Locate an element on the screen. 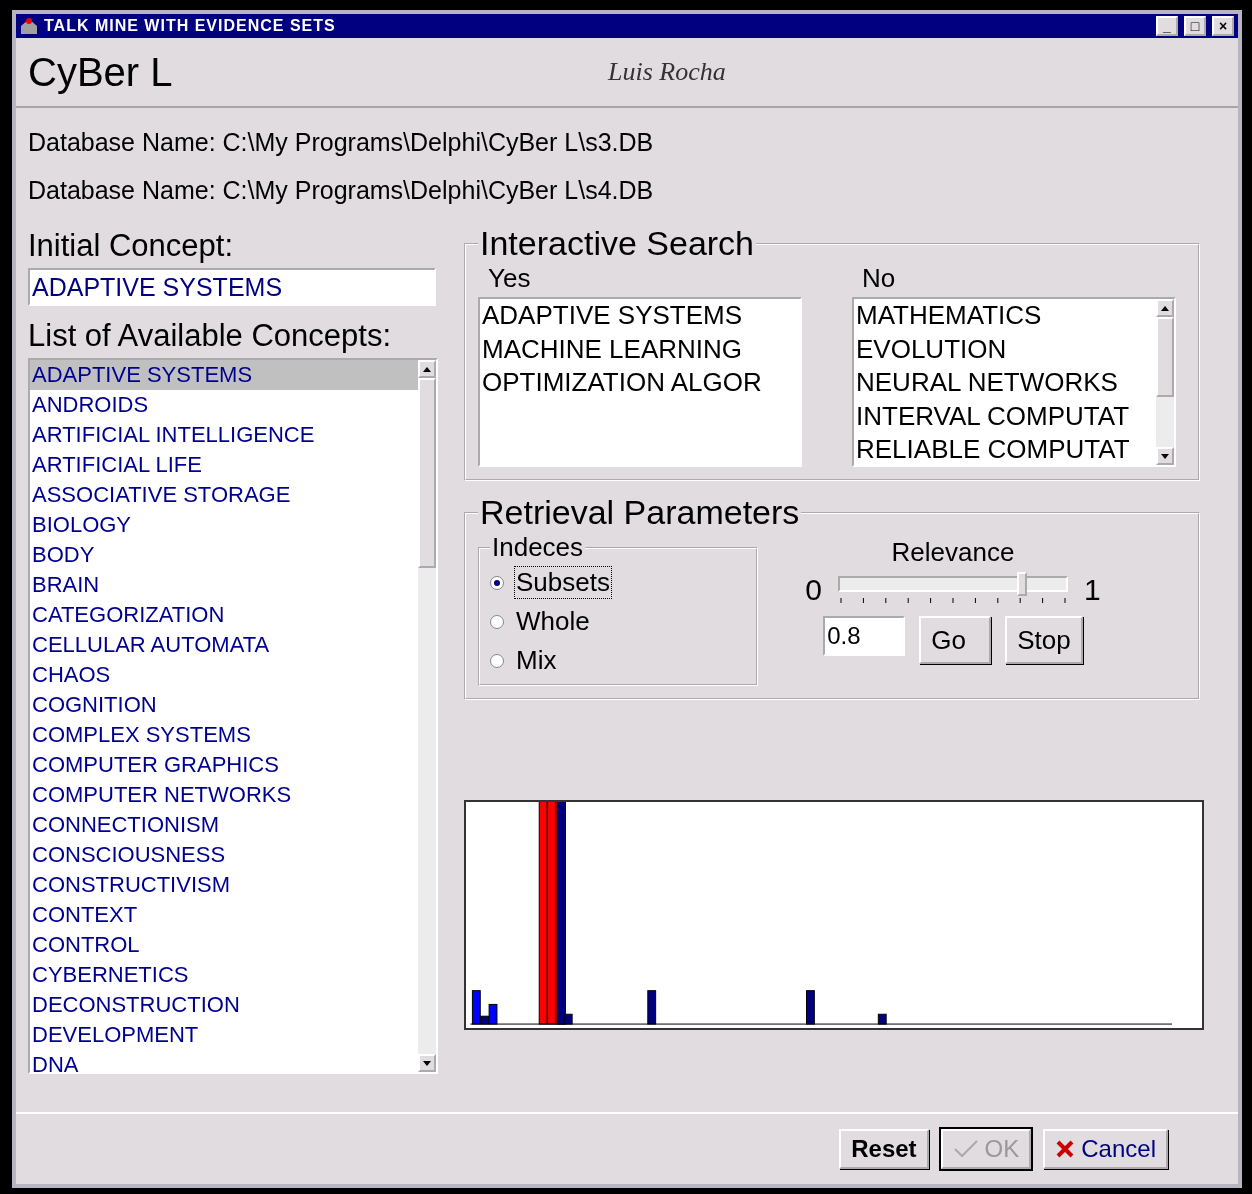 The width and height of the screenshot is (1252, 1194). concept-list-item: CATEGORIZATION is located at coordinates (224, 615).